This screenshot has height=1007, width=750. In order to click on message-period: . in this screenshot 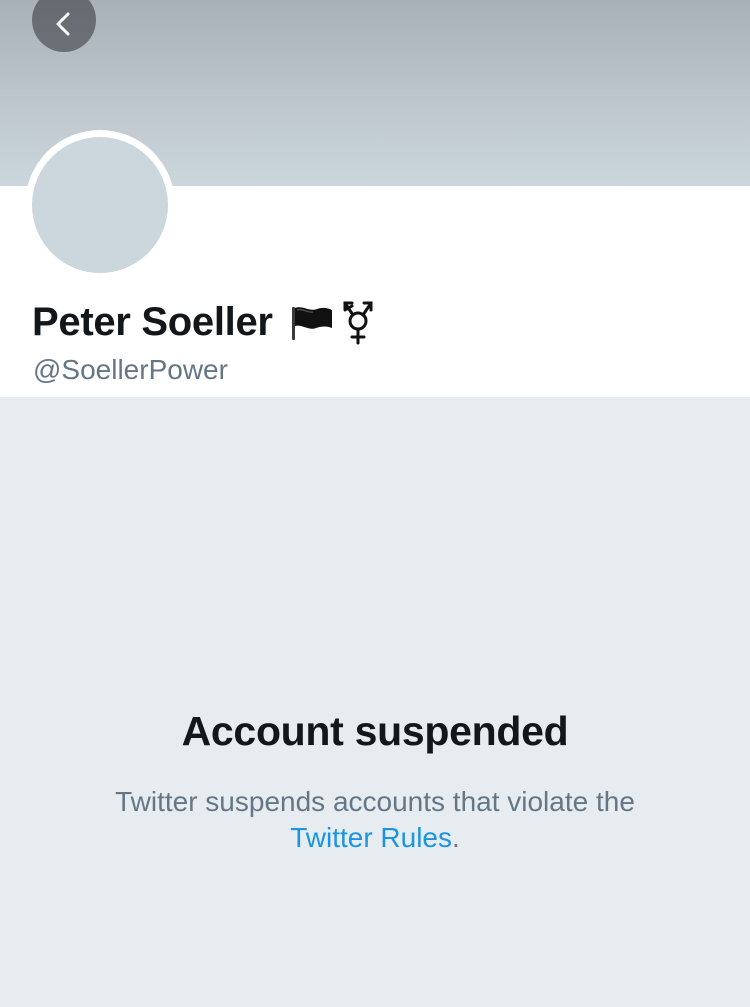, I will do `click(456, 837)`.